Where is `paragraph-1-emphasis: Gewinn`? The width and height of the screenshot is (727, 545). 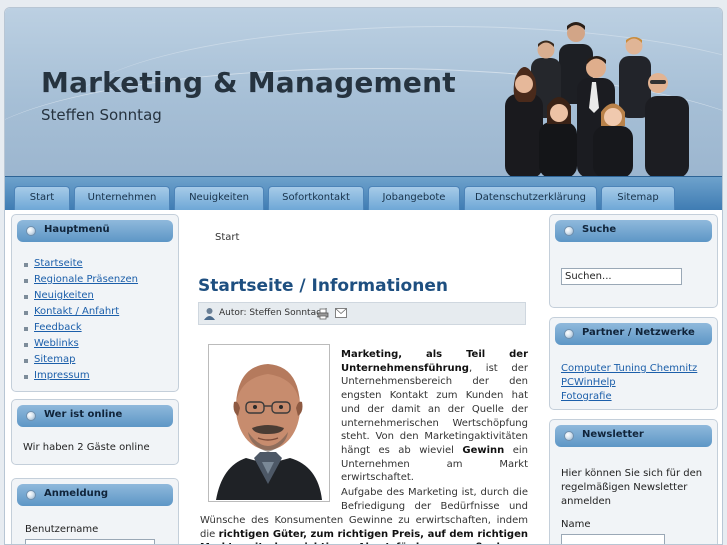 paragraph-1-emphasis: Gewinn is located at coordinates (483, 450).